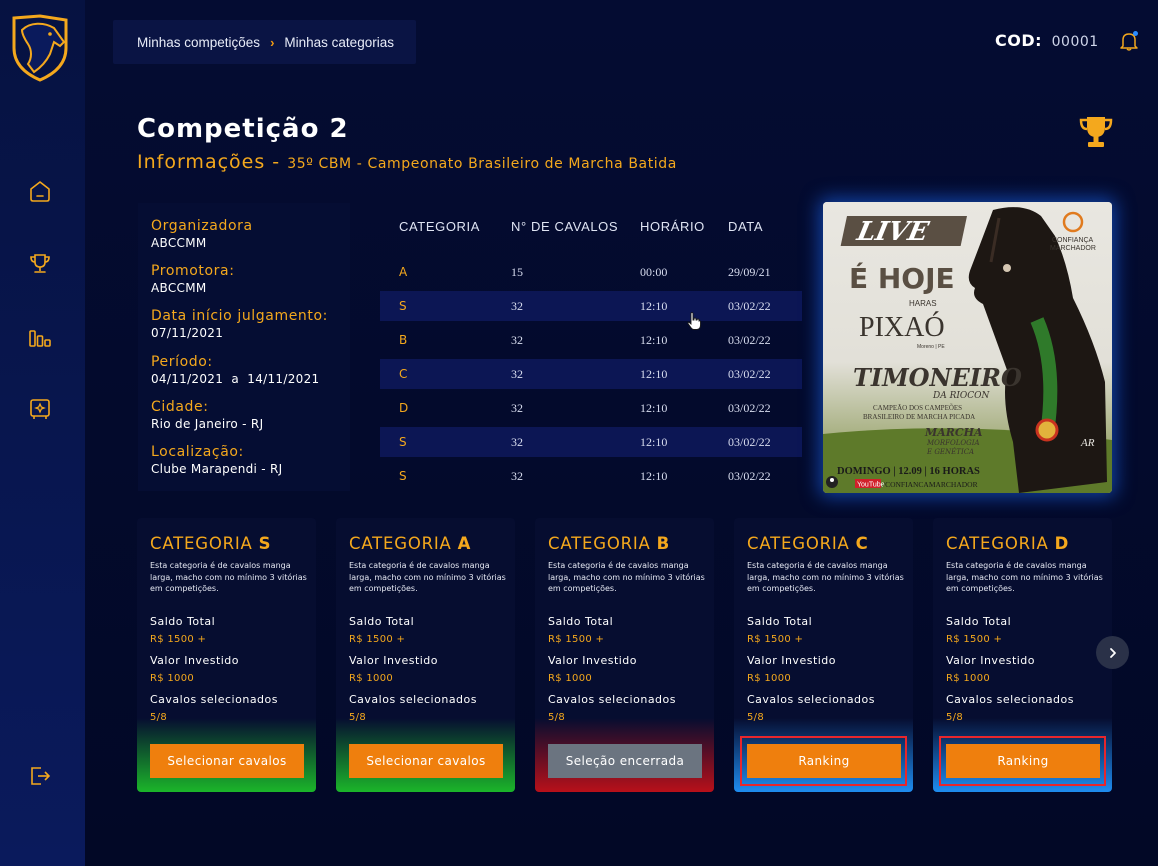  Describe the element at coordinates (339, 42) in the screenshot. I see `breadcrumb-categories-link: Minhas categorias` at that location.